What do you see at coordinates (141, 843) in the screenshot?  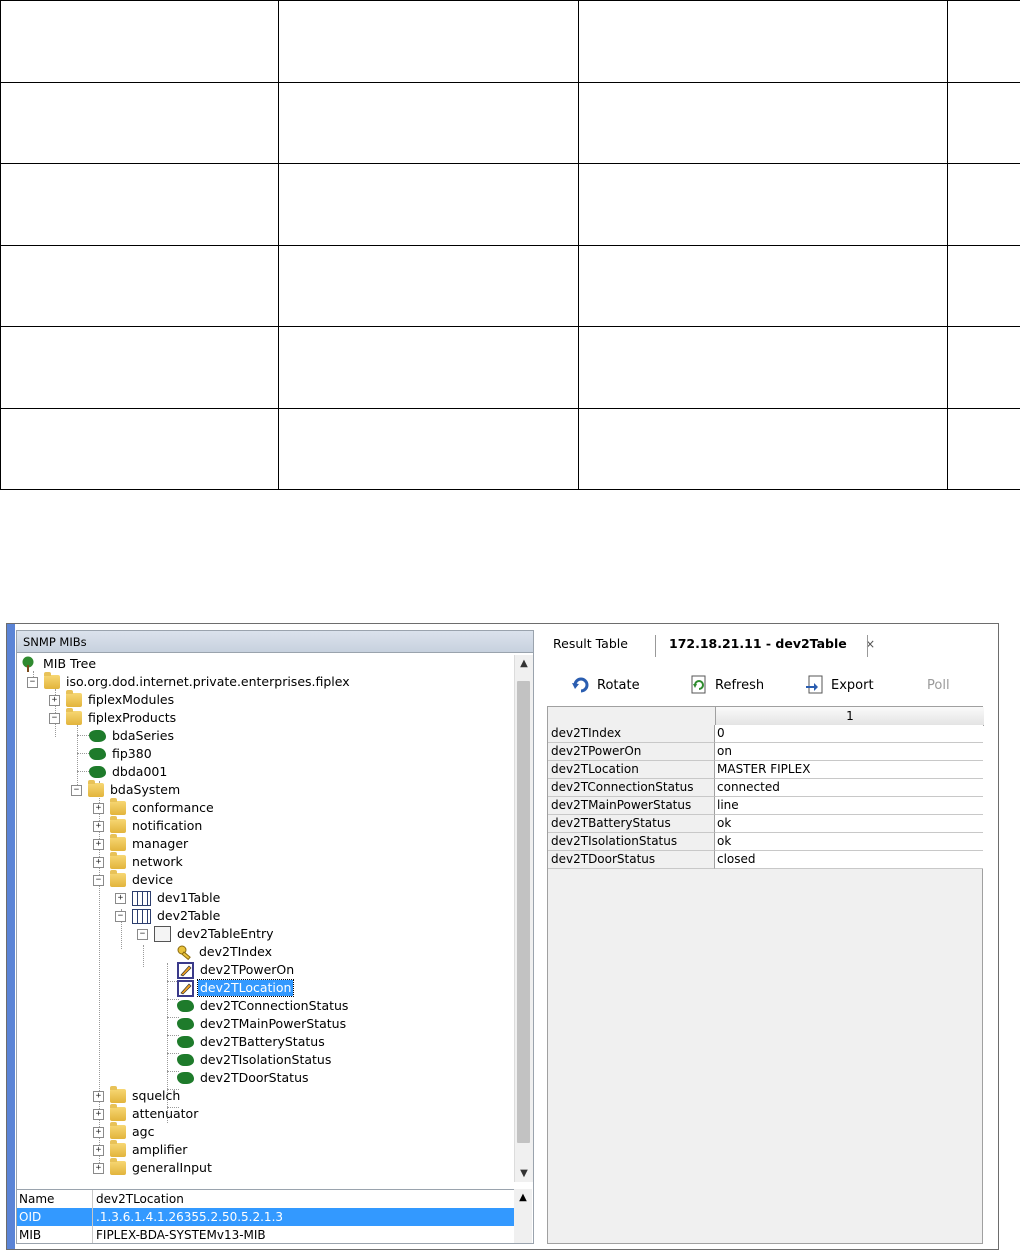 I see `tree-node-manager: + manager` at bounding box center [141, 843].